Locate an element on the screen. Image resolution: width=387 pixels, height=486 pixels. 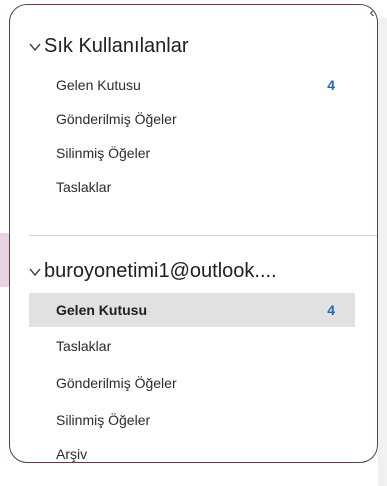
account-item-silinmis-ogeler: Silinmiş Öğeler is located at coordinates (192, 420).